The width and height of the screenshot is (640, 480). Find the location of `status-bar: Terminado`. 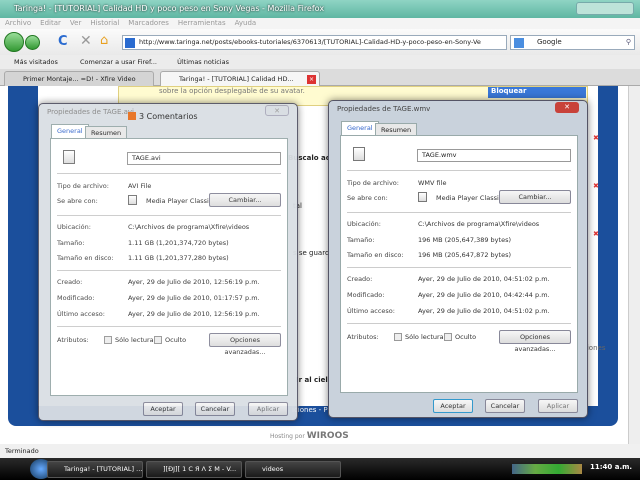

status-bar: Terminado is located at coordinates (320, 451).